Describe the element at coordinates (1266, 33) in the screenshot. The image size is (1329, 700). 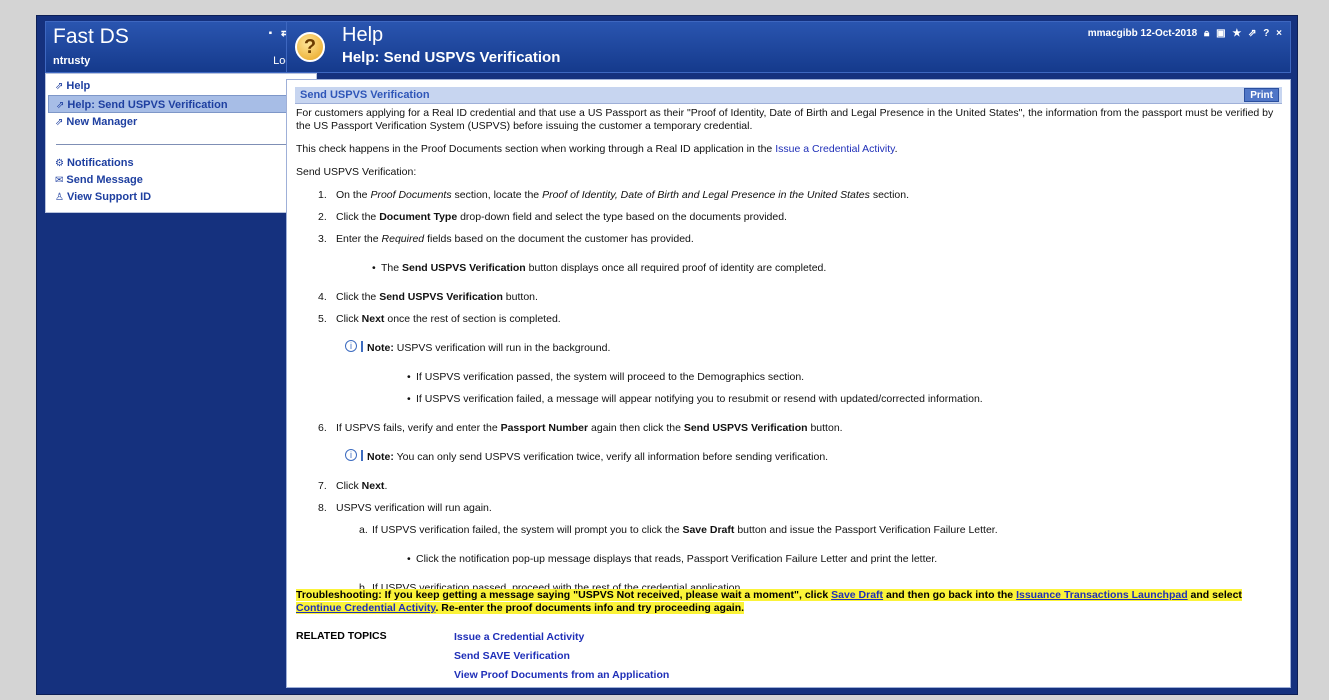
I see `help-icon: ?` at that location.